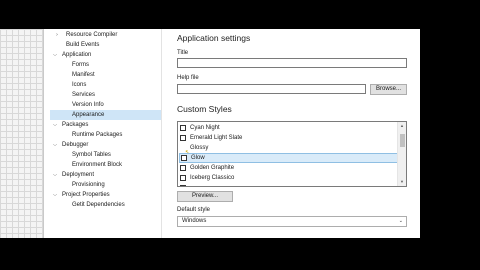  I want to click on tree-item-label: Getit Dependencies, so click(98, 205).